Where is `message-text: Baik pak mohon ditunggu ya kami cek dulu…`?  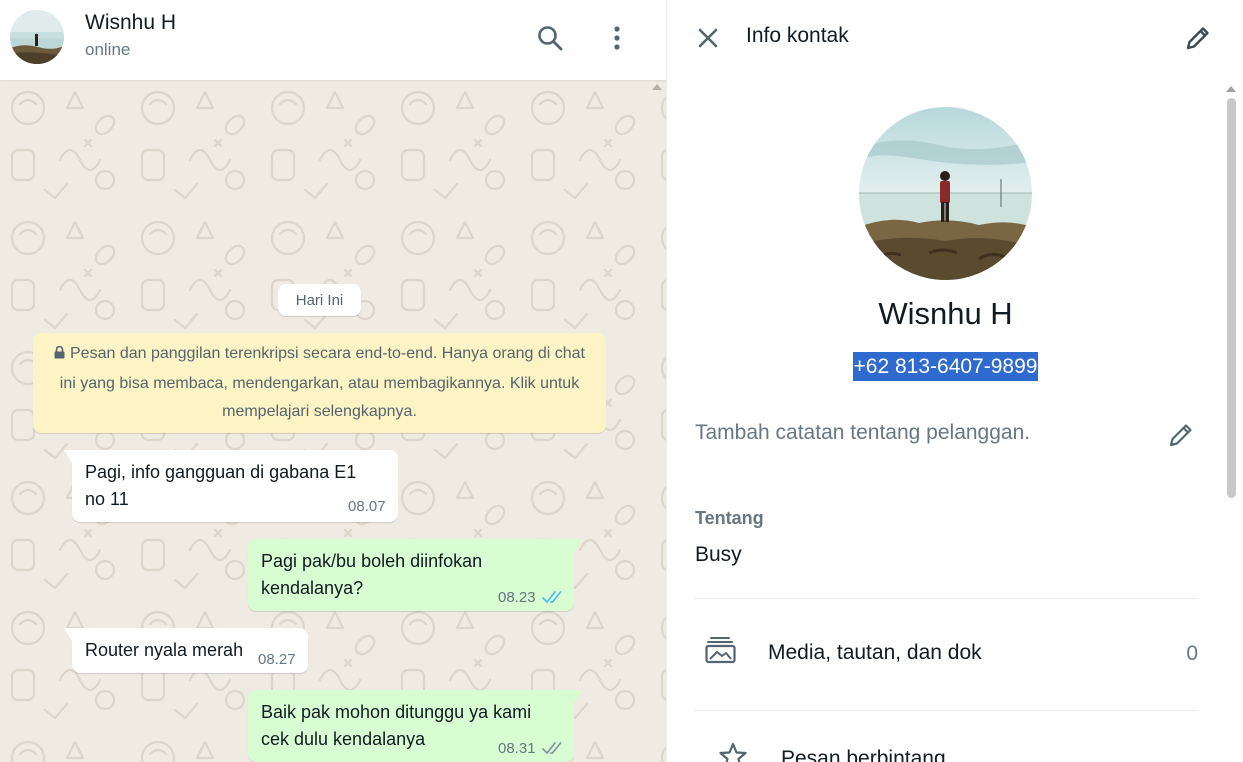
message-text: Baik pak mohon ditunggu ya kami cek dulu… is located at coordinates (396, 726).